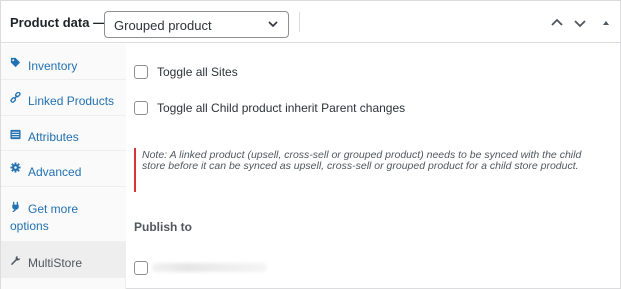  Describe the element at coordinates (284, 72) in the screenshot. I see `toggle-all-sites-row: Toggle all Sites` at that location.